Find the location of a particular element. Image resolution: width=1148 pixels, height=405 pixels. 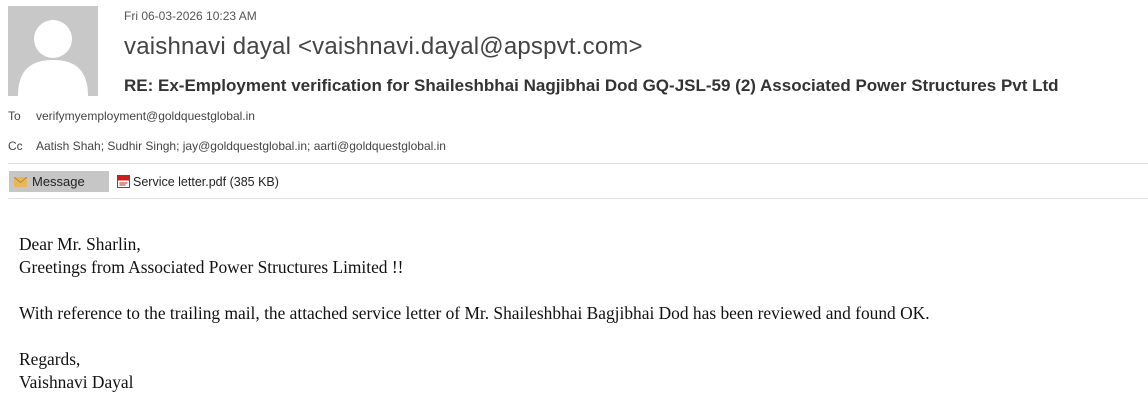

person-icon is located at coordinates (53, 58).